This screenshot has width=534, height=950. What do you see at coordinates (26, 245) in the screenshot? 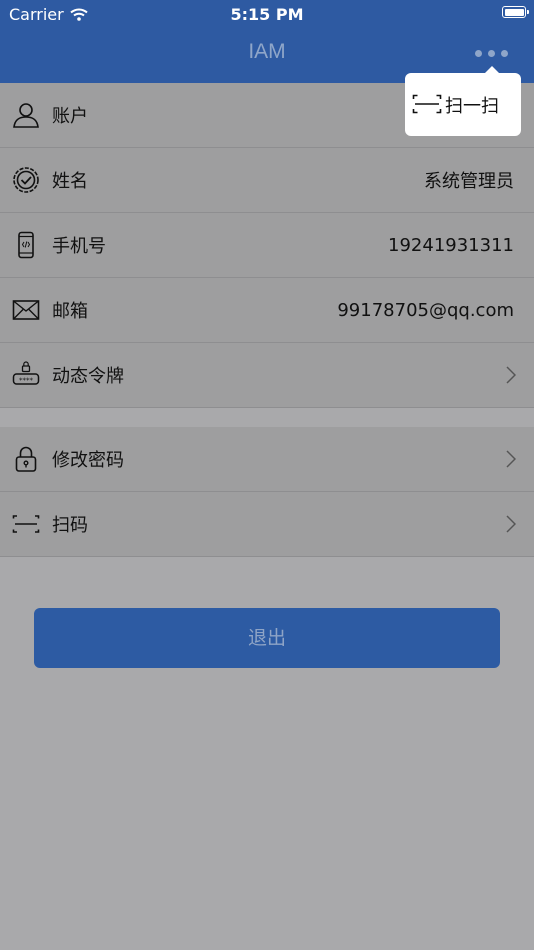
I see `phone-icon` at bounding box center [26, 245].